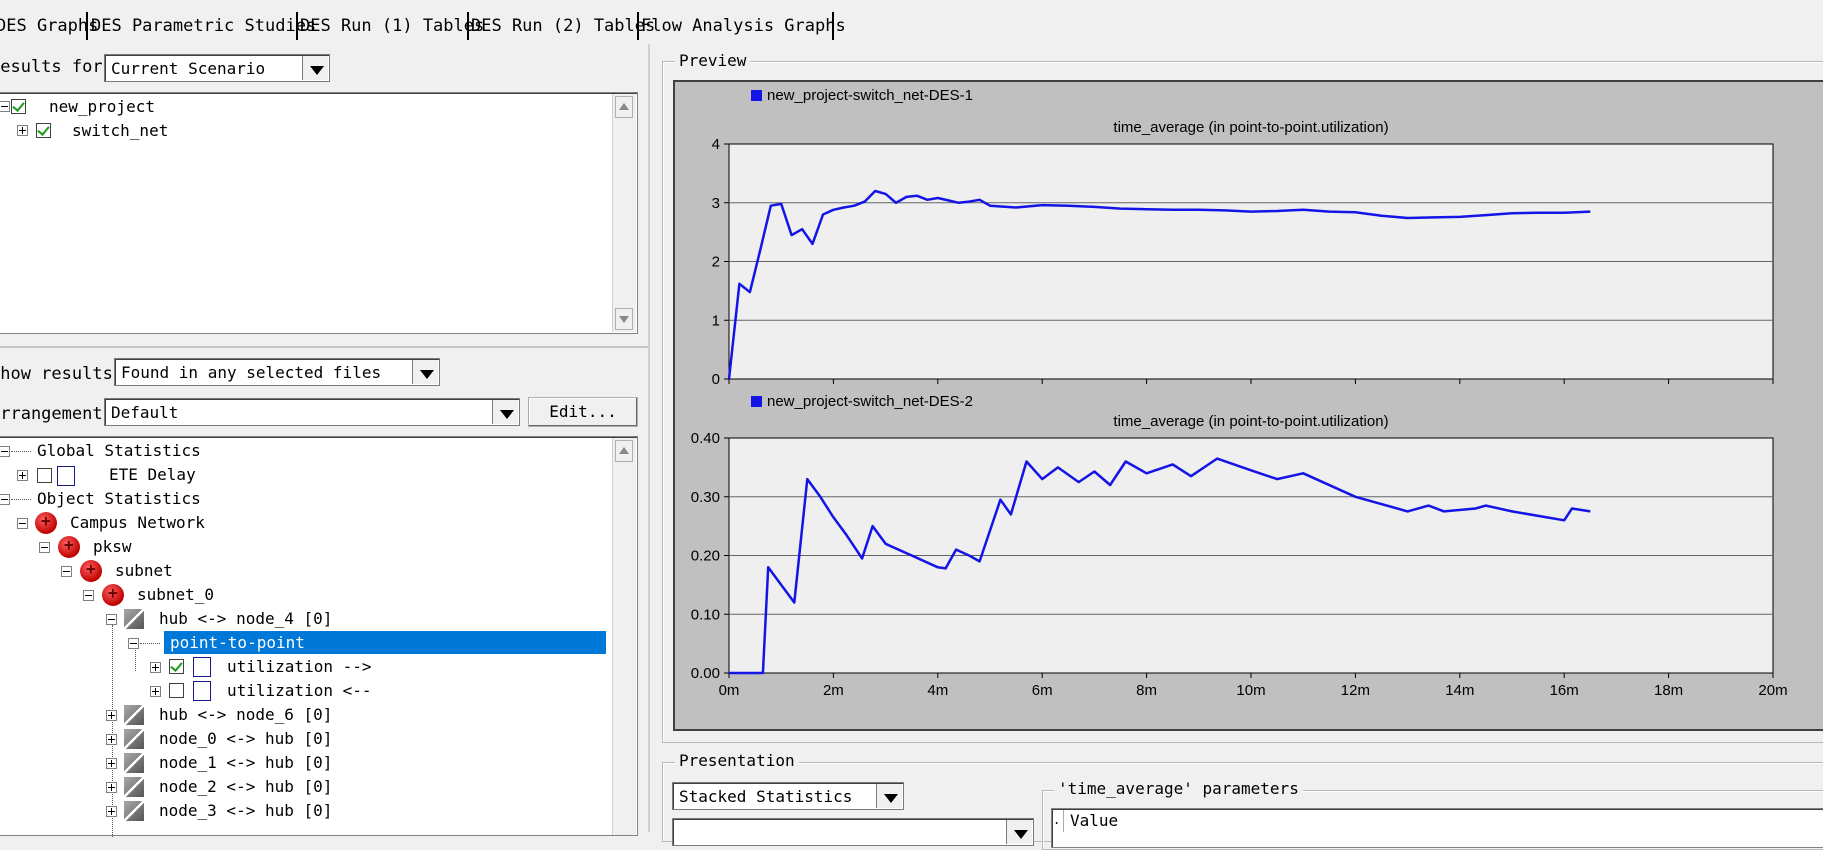 This screenshot has height=850, width=1823. Describe the element at coordinates (743, 26) in the screenshot. I see `tab-flow-analysis-graphs: Flow Analysis Graphs` at that location.